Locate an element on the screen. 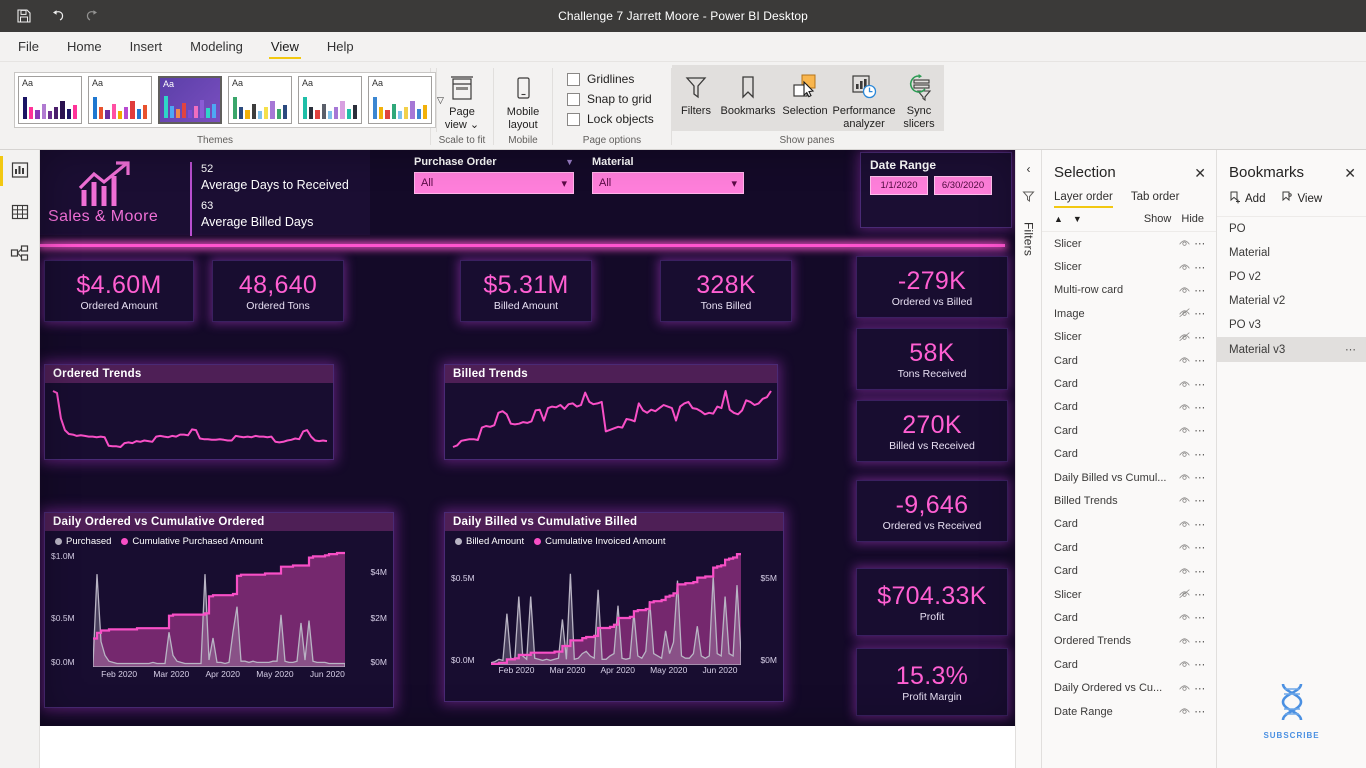 The width and height of the screenshot is (1366, 768). tab-file: File is located at coordinates (28, 46).